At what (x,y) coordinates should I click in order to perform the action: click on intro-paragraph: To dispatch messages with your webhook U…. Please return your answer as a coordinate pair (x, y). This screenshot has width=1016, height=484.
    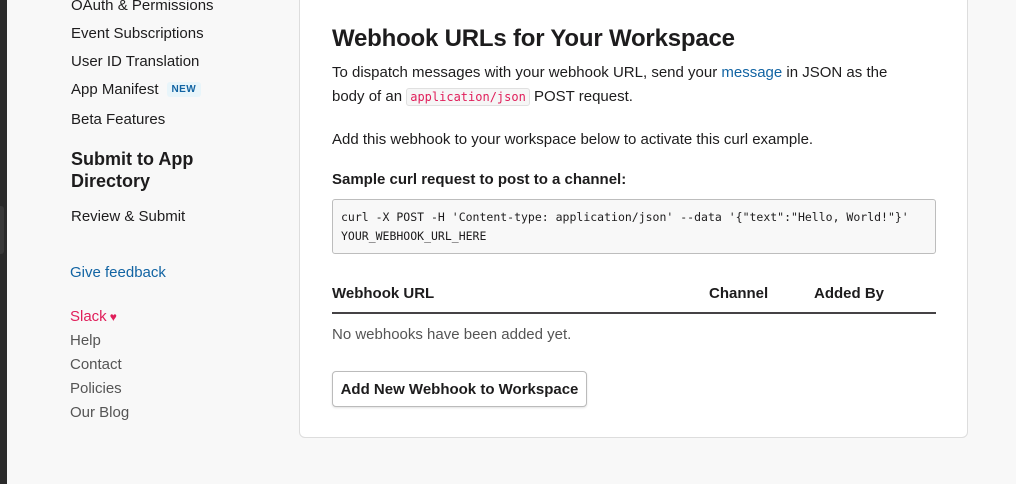
    Looking at the image, I should click on (627, 85).